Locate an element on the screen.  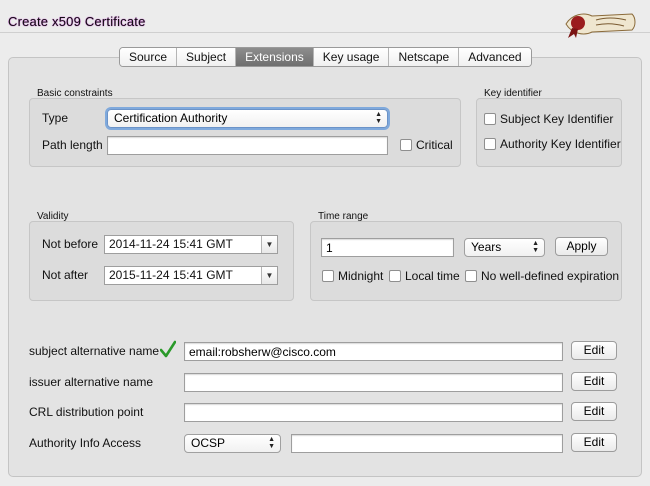
type-select-value: Certification Authority is located at coordinates (171, 118).